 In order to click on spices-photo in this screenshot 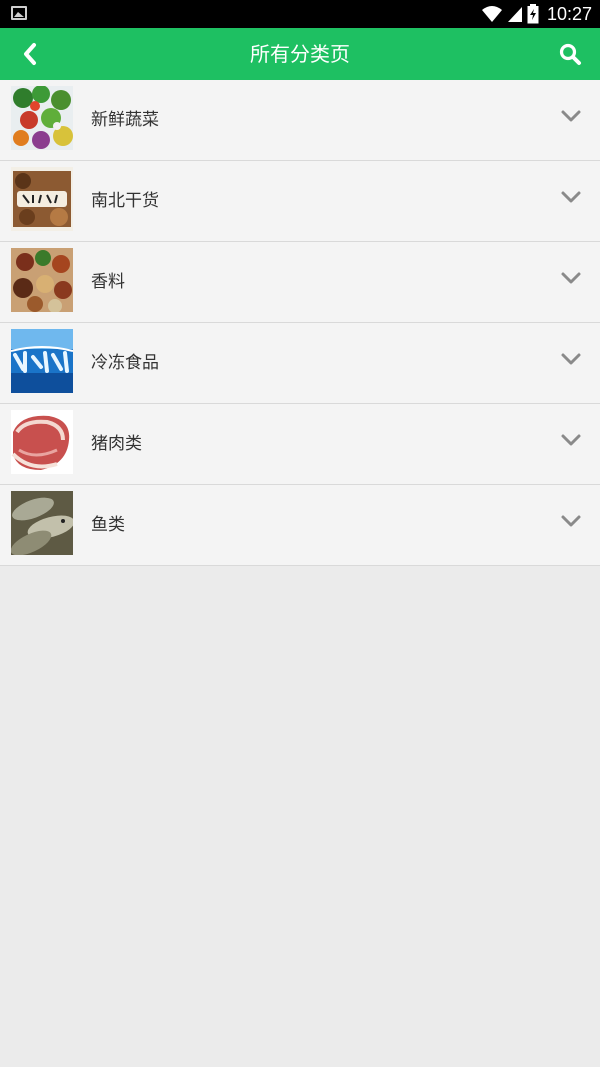, I will do `click(42, 280)`.